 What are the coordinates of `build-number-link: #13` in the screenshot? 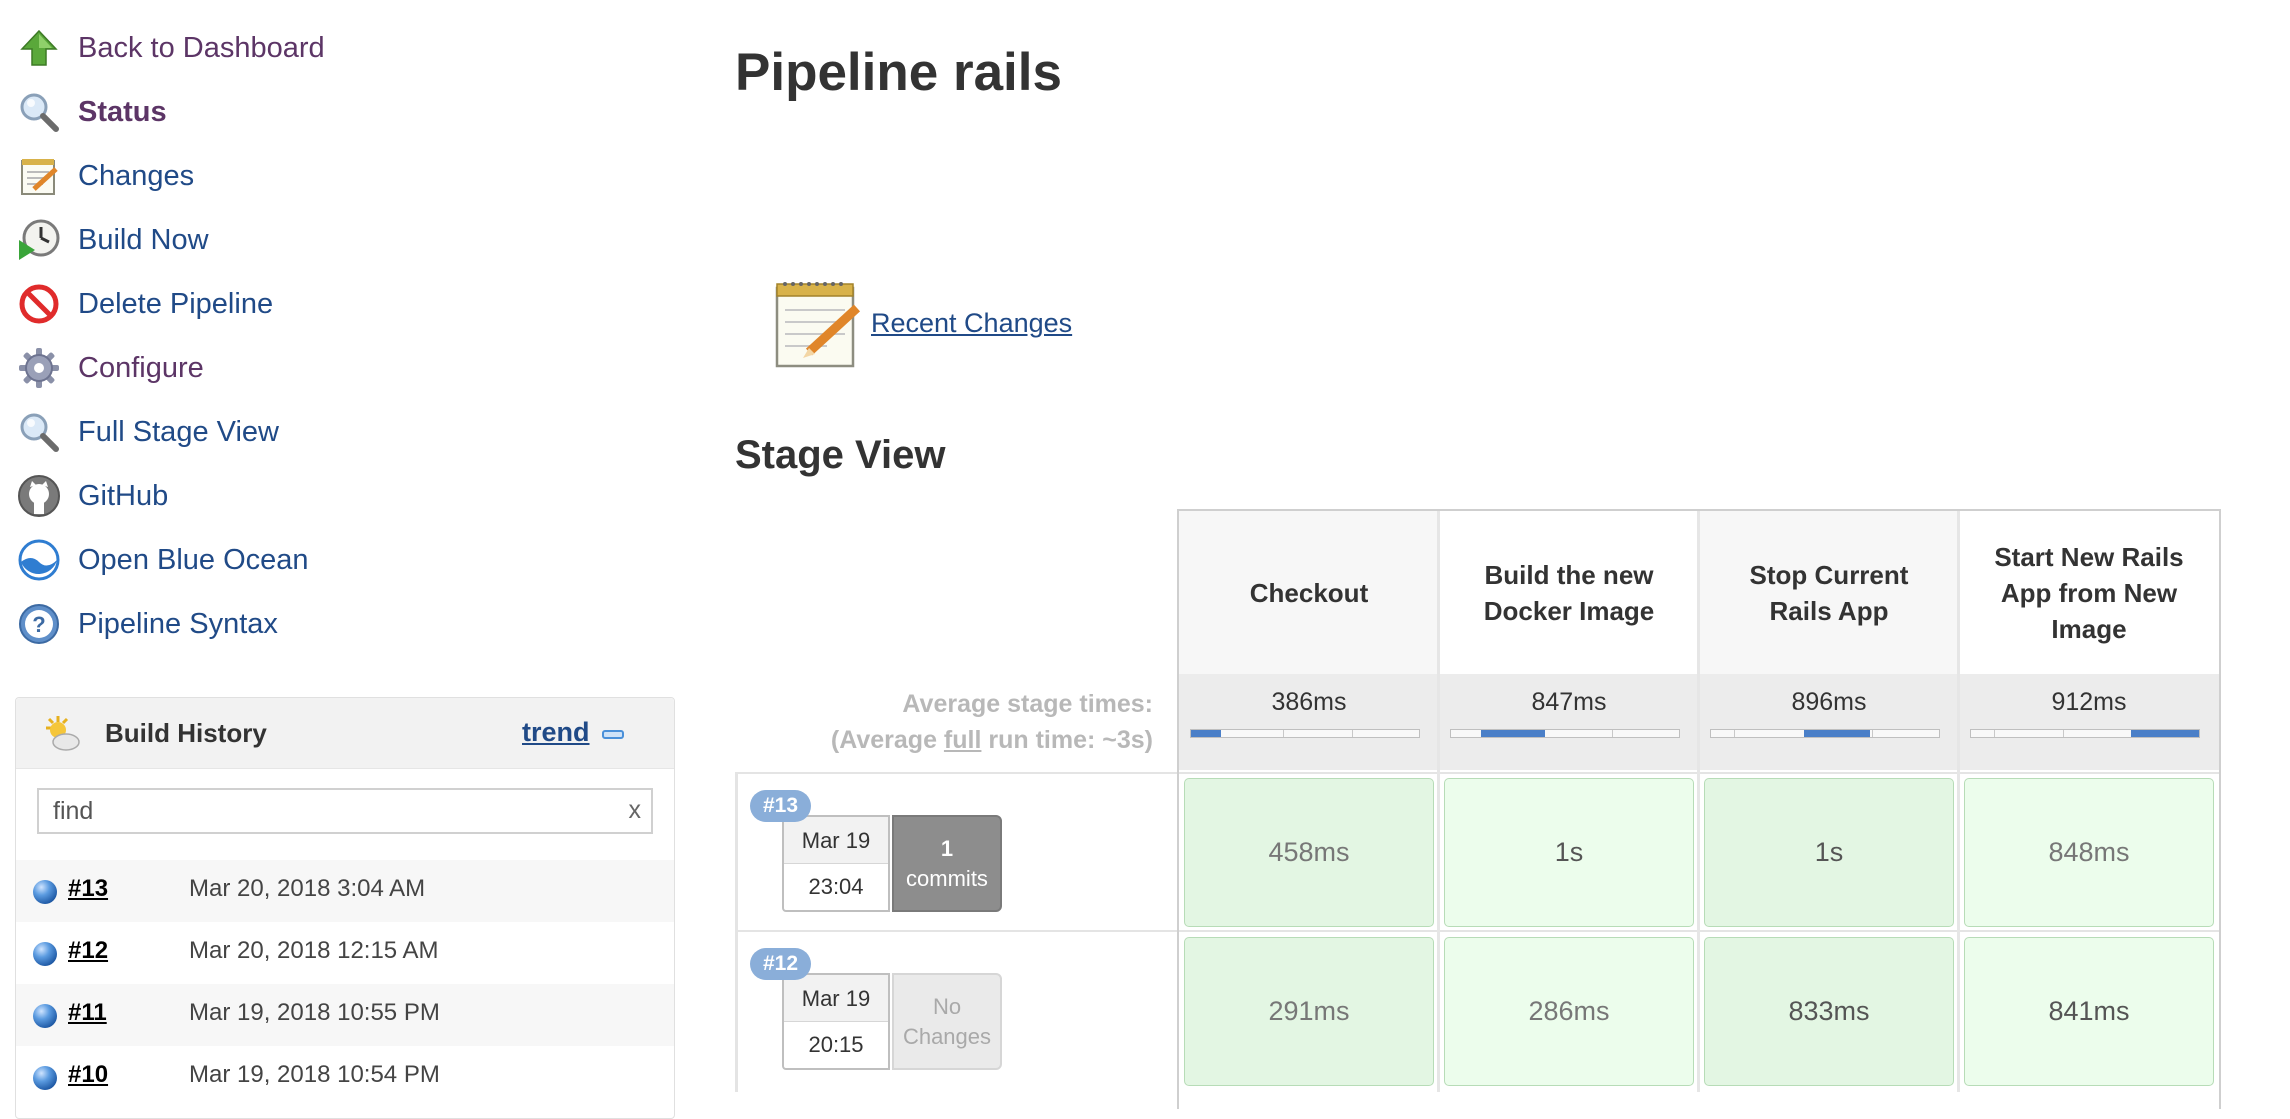 It's located at (88, 889).